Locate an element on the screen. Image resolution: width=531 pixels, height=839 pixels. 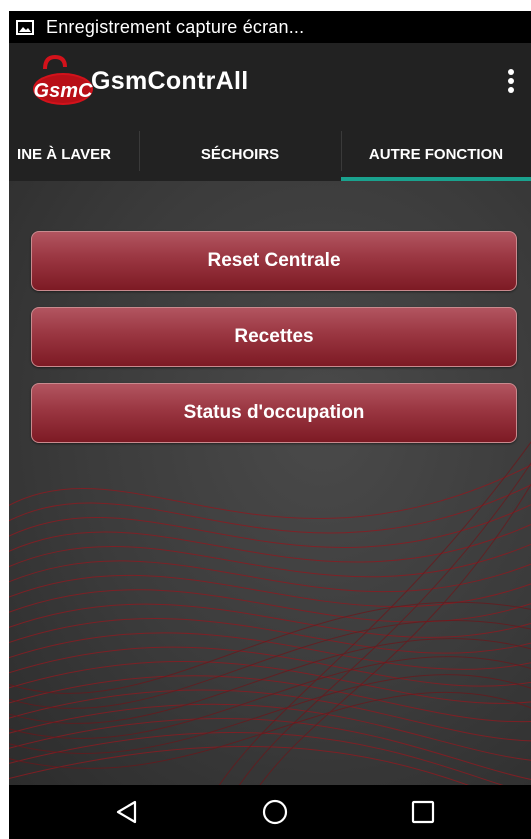
app-title: GsmContrAll is located at coordinates (170, 81).